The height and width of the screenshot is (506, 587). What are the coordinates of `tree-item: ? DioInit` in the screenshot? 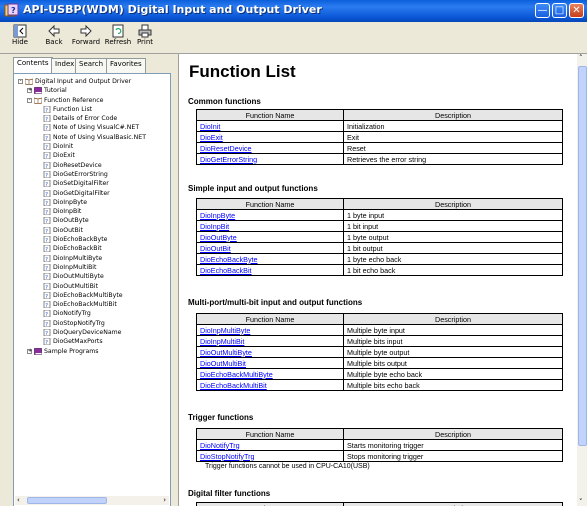 It's located at (92, 146).